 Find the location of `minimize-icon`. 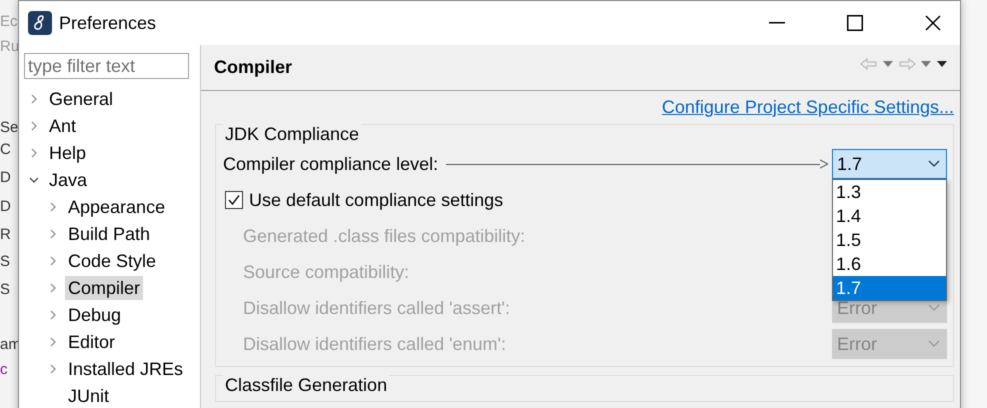

minimize-icon is located at coordinates (777, 23).